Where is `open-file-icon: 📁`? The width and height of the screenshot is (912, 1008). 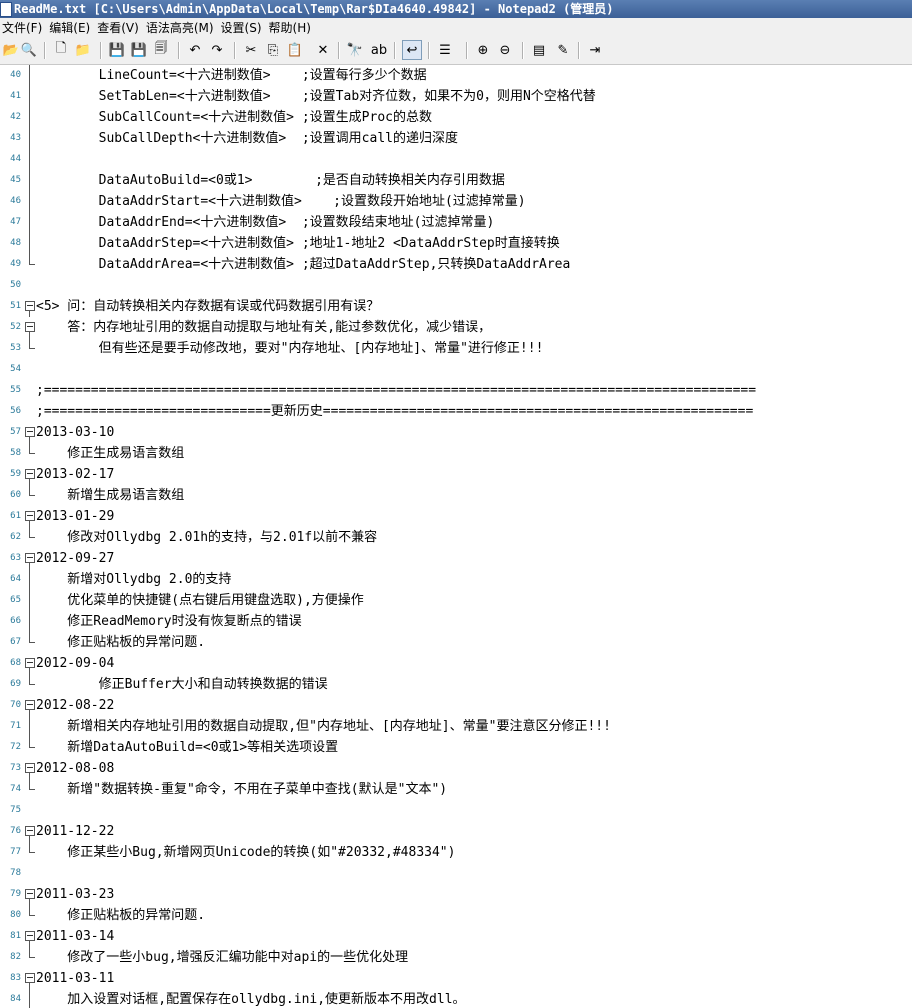 open-file-icon: 📁 is located at coordinates (83, 50).